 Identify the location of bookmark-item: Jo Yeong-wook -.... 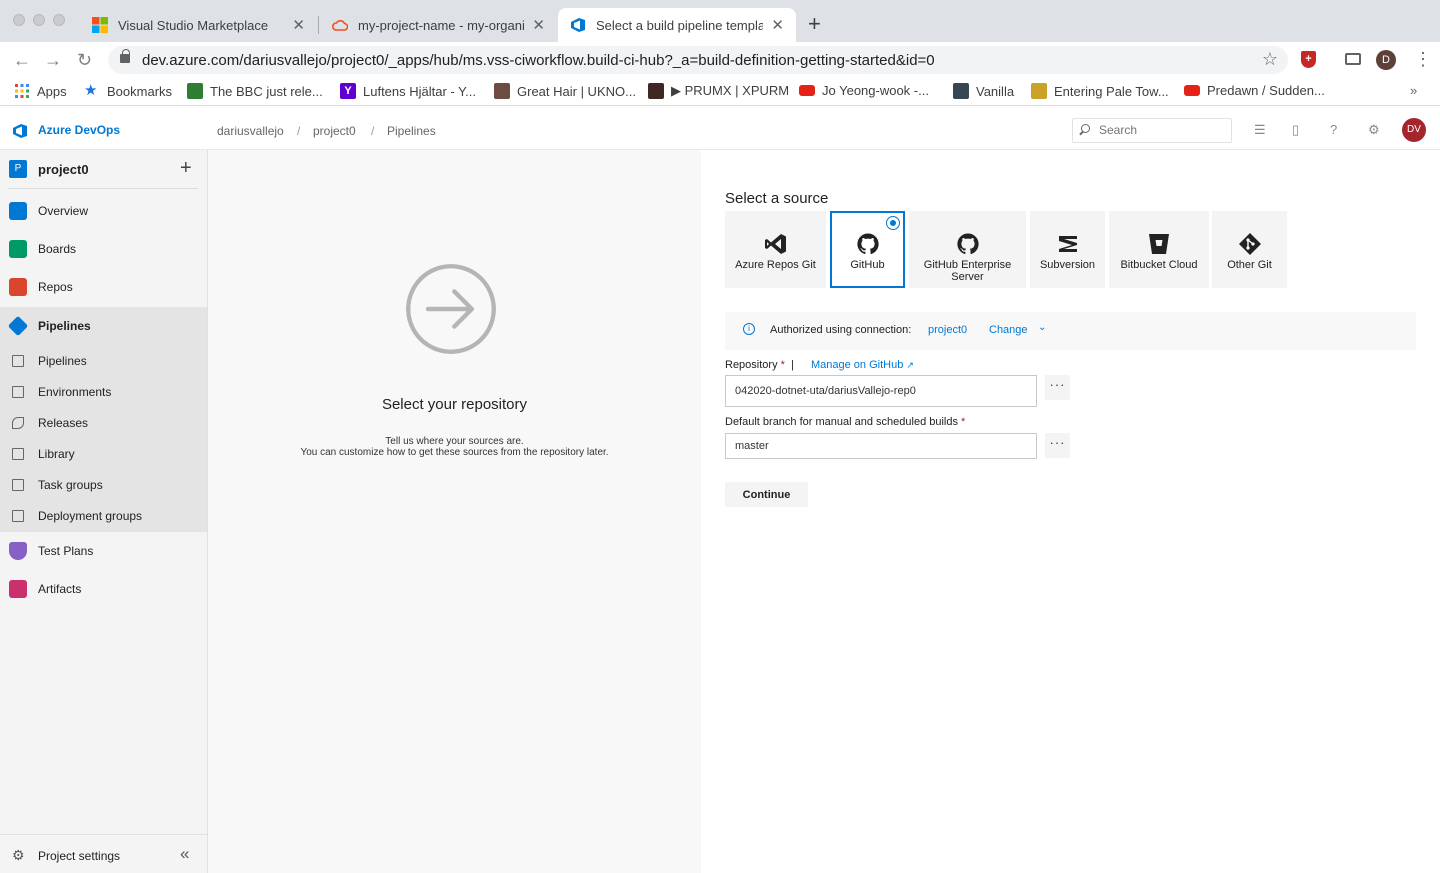
(864, 90).